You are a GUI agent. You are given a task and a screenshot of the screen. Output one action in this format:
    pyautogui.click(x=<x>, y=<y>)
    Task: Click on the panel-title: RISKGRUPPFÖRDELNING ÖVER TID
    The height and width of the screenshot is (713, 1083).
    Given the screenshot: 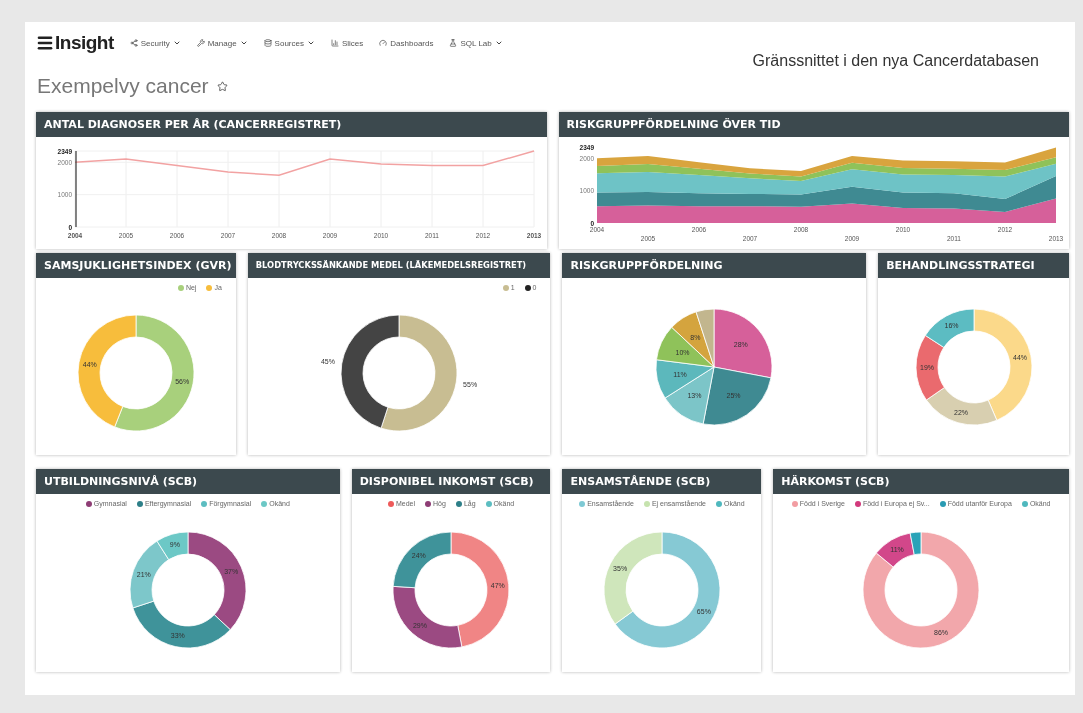 What is the action you would take?
    pyautogui.click(x=813, y=124)
    